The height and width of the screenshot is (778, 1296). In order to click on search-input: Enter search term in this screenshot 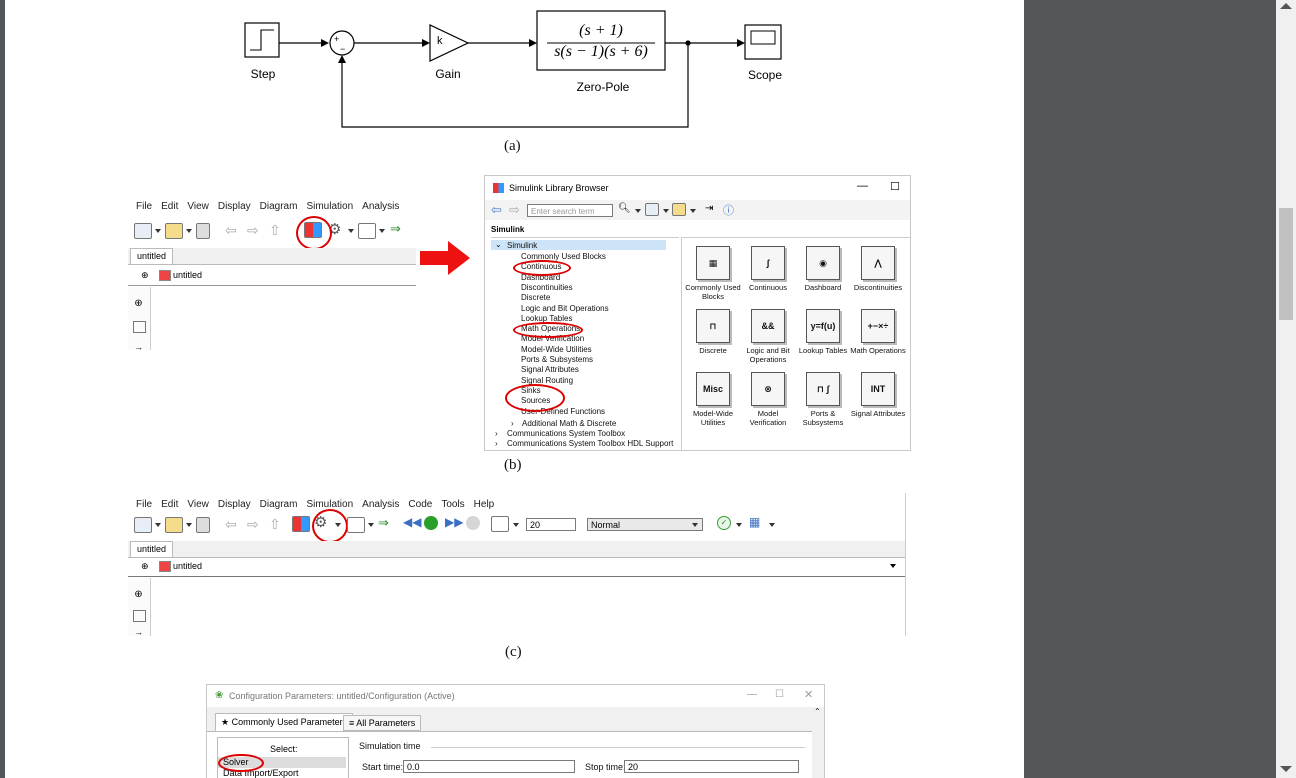, I will do `click(570, 210)`.